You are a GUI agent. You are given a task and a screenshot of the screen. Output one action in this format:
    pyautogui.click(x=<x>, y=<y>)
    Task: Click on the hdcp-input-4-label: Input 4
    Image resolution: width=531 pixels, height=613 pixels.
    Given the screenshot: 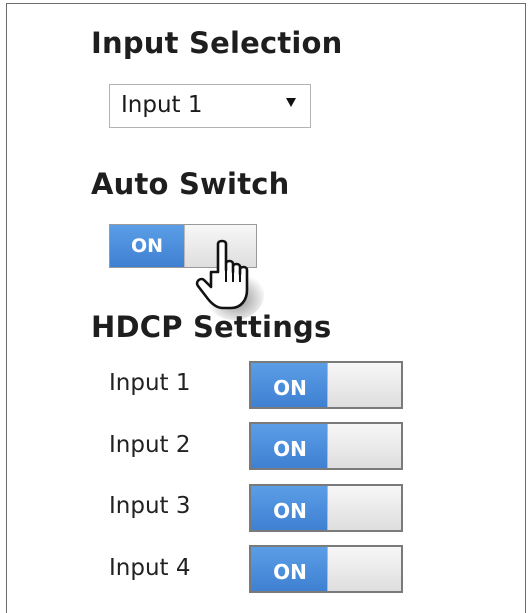 What is the action you would take?
    pyautogui.click(x=150, y=568)
    